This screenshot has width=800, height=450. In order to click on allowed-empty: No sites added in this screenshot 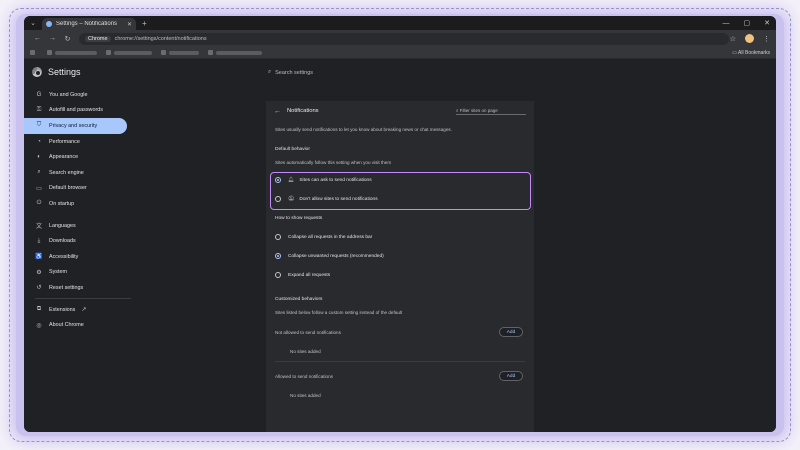, I will do `click(305, 395)`.